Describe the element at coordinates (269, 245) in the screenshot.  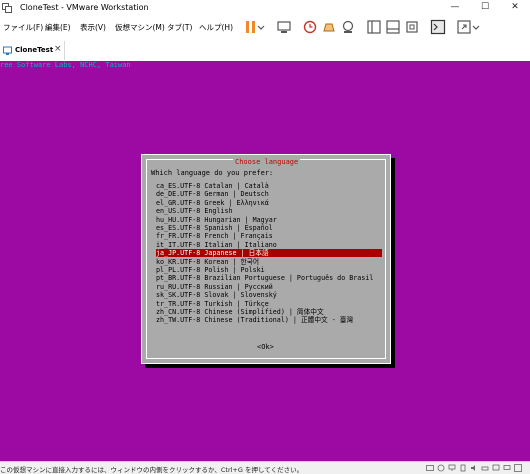
I see `language-option: it_IT.UTF-8 Italian | Italiano` at that location.